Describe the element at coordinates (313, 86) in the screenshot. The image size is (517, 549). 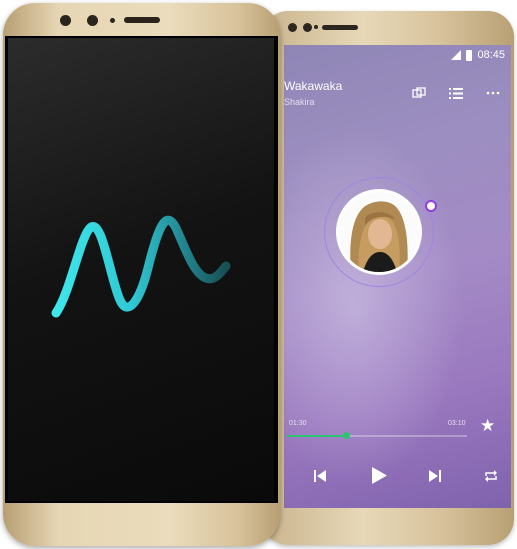
I see `song-title: Wakawaka` at that location.